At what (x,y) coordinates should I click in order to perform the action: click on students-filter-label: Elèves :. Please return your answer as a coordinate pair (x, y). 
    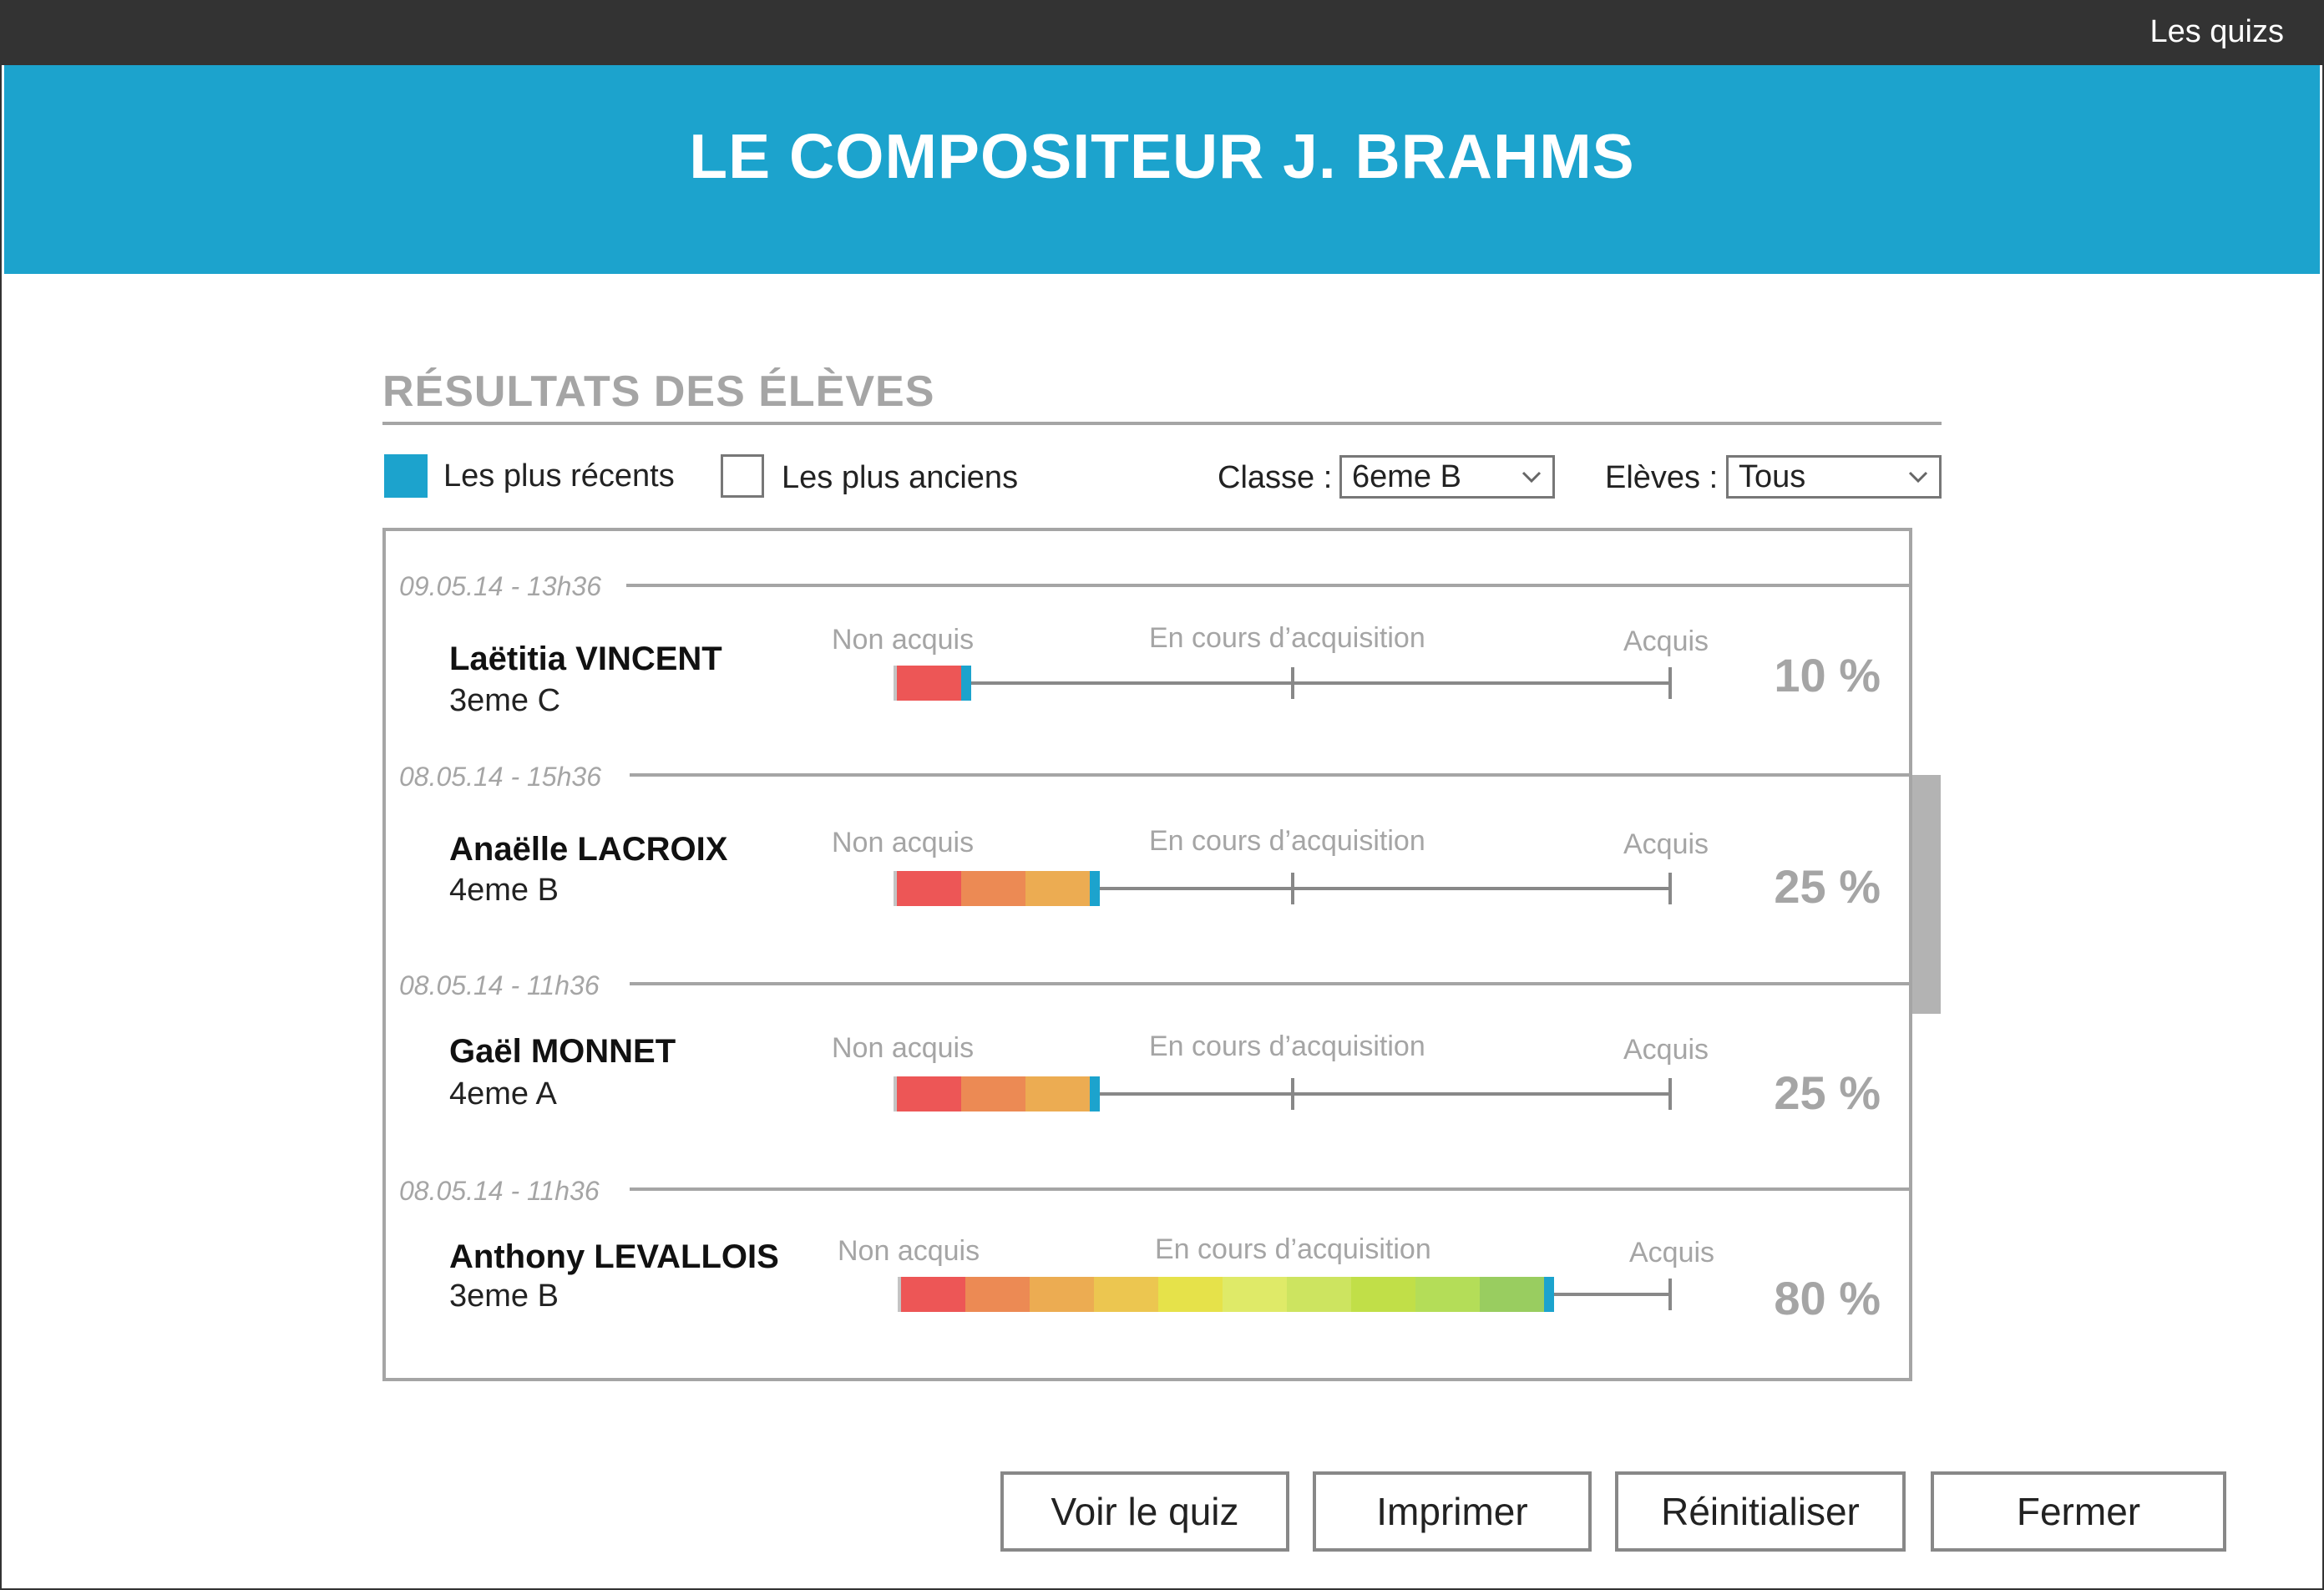
    Looking at the image, I should click on (1662, 477).